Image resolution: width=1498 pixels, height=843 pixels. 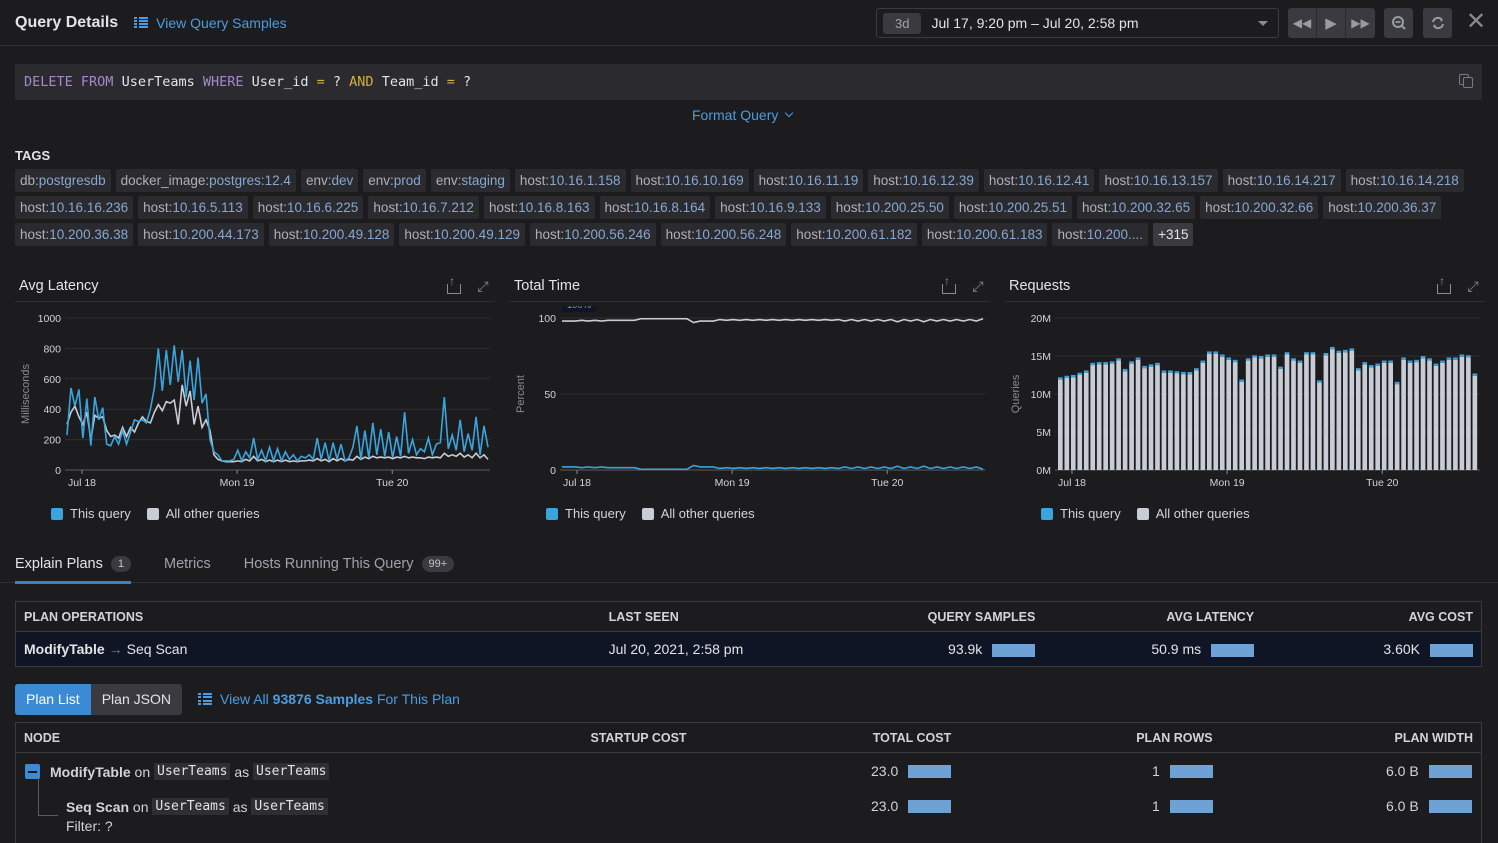 I want to click on series-this-query-line, so click(x=277, y=404).